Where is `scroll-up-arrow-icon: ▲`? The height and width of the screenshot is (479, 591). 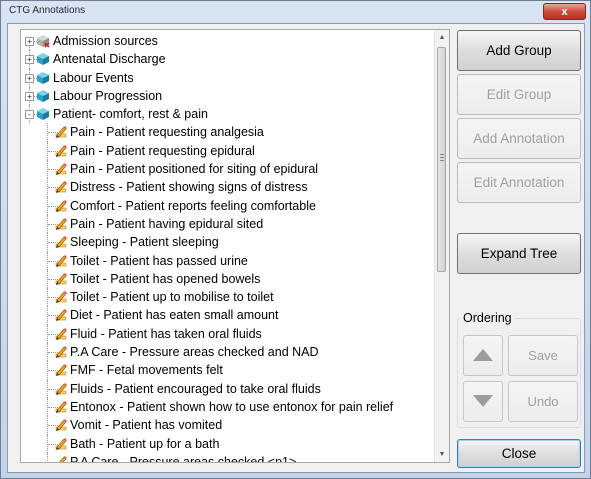 scroll-up-arrow-icon: ▲ is located at coordinates (442, 37).